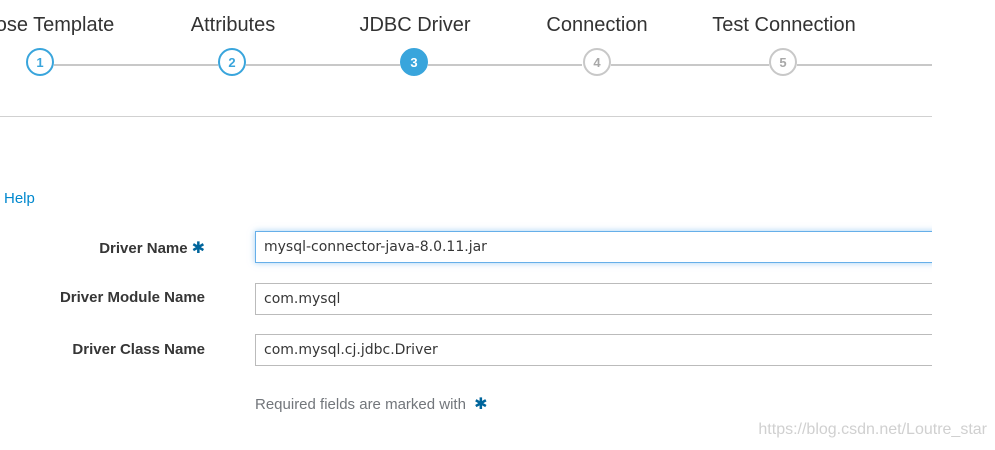 Image resolution: width=995 pixels, height=450 pixels. I want to click on driver-name-label: Driver Name ✱, so click(152, 248).